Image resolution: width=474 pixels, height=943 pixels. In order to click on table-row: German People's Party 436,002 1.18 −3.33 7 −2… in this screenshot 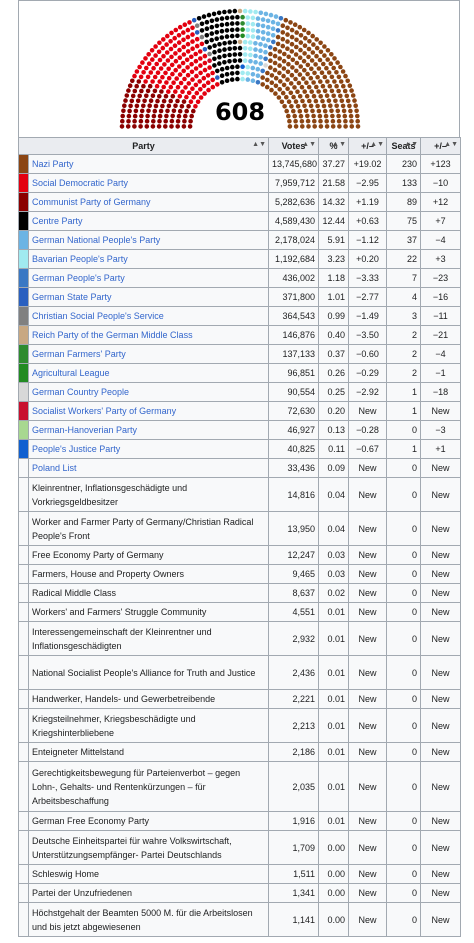, I will do `click(240, 278)`.